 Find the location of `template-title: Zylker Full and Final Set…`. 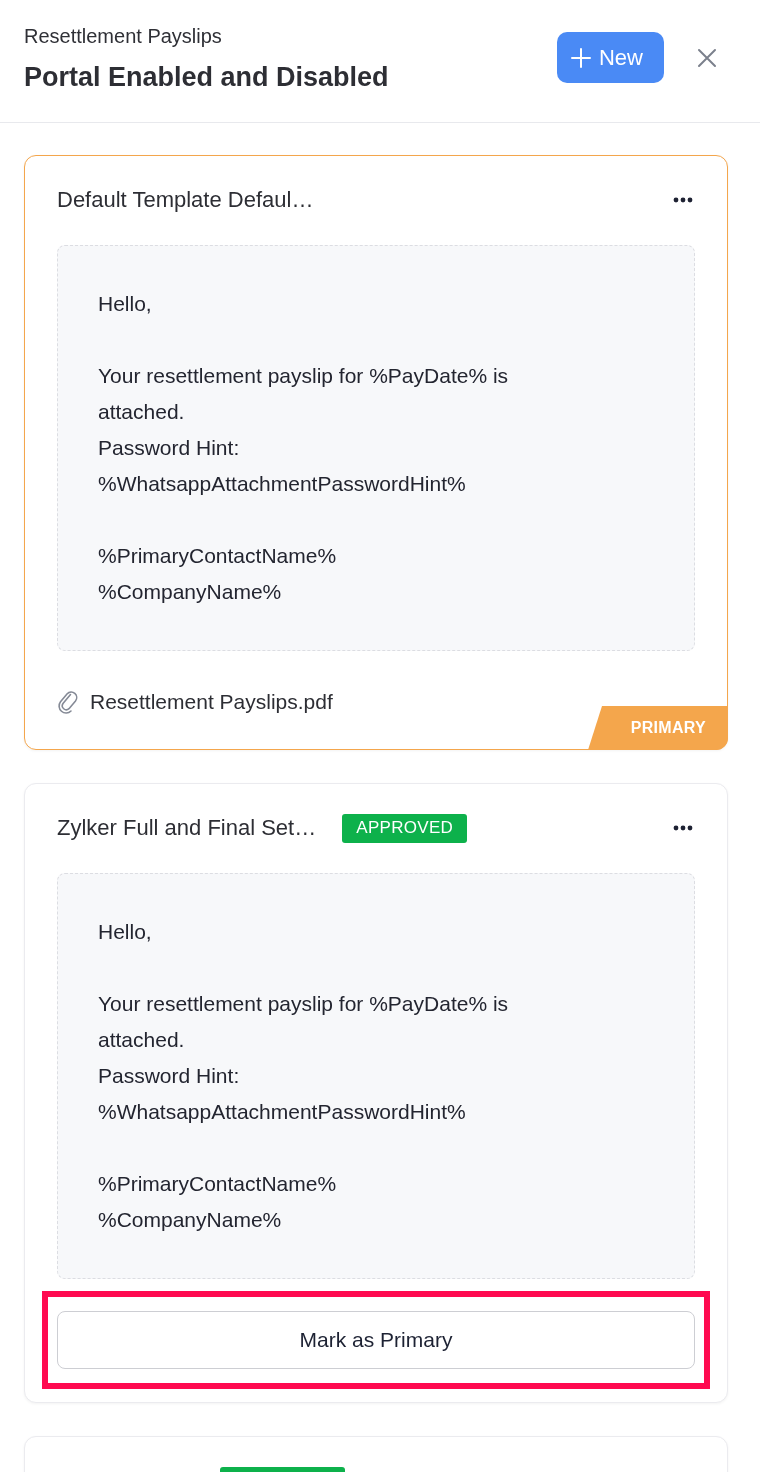

template-title: Zylker Full and Final Set… is located at coordinates (187, 828).